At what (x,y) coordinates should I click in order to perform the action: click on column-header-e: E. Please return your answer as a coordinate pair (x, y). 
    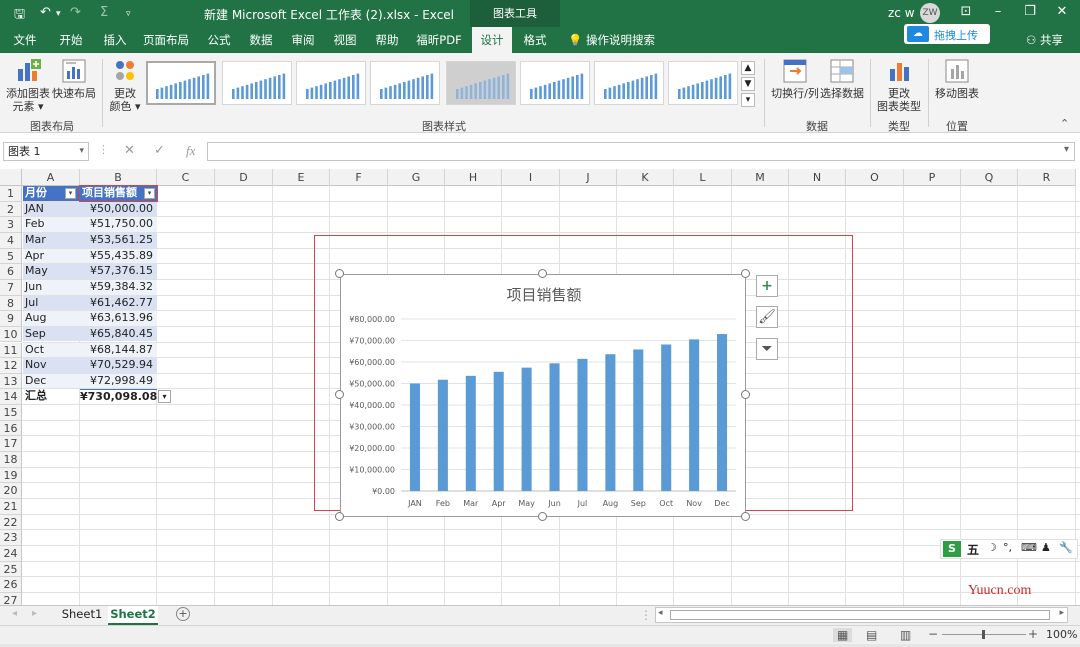
    Looking at the image, I should click on (301, 177).